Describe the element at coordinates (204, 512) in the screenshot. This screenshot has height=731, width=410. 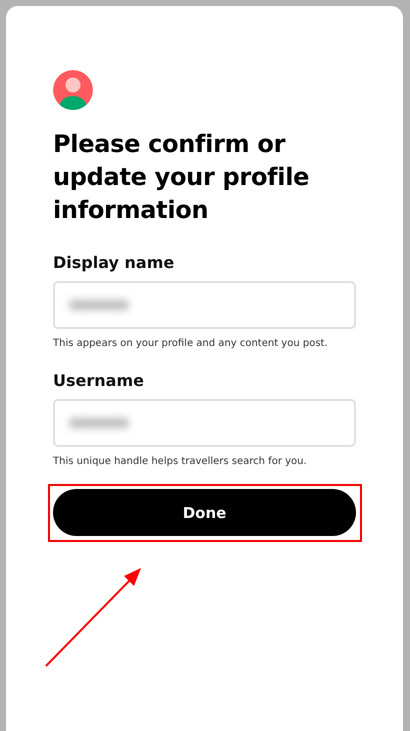
I see `done-button: Done` at that location.